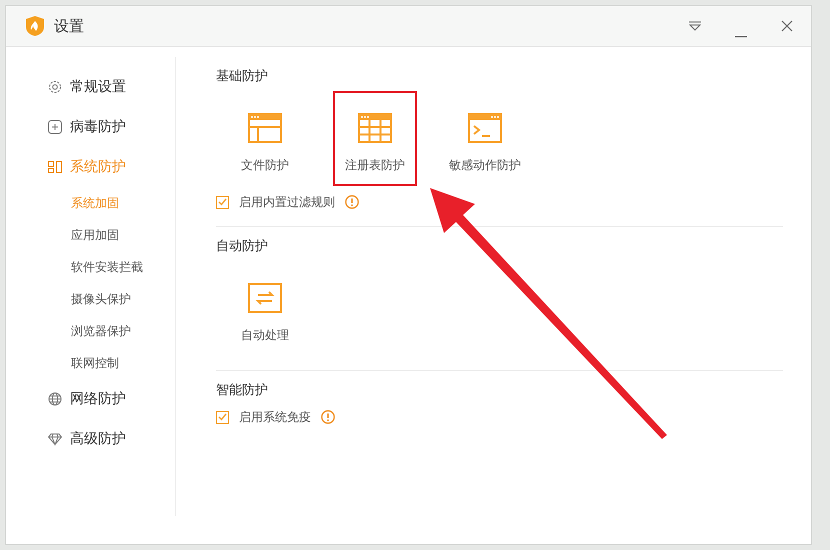 Image resolution: width=830 pixels, height=550 pixels. I want to click on table-icon, so click(375, 128).